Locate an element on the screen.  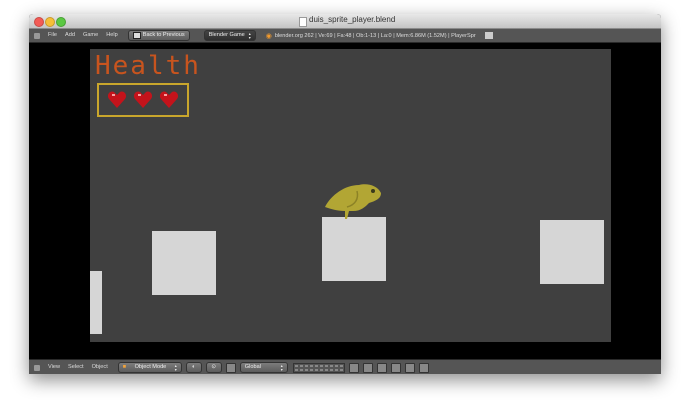
object-mode-value: Object Mode is located at coordinates (150, 367).